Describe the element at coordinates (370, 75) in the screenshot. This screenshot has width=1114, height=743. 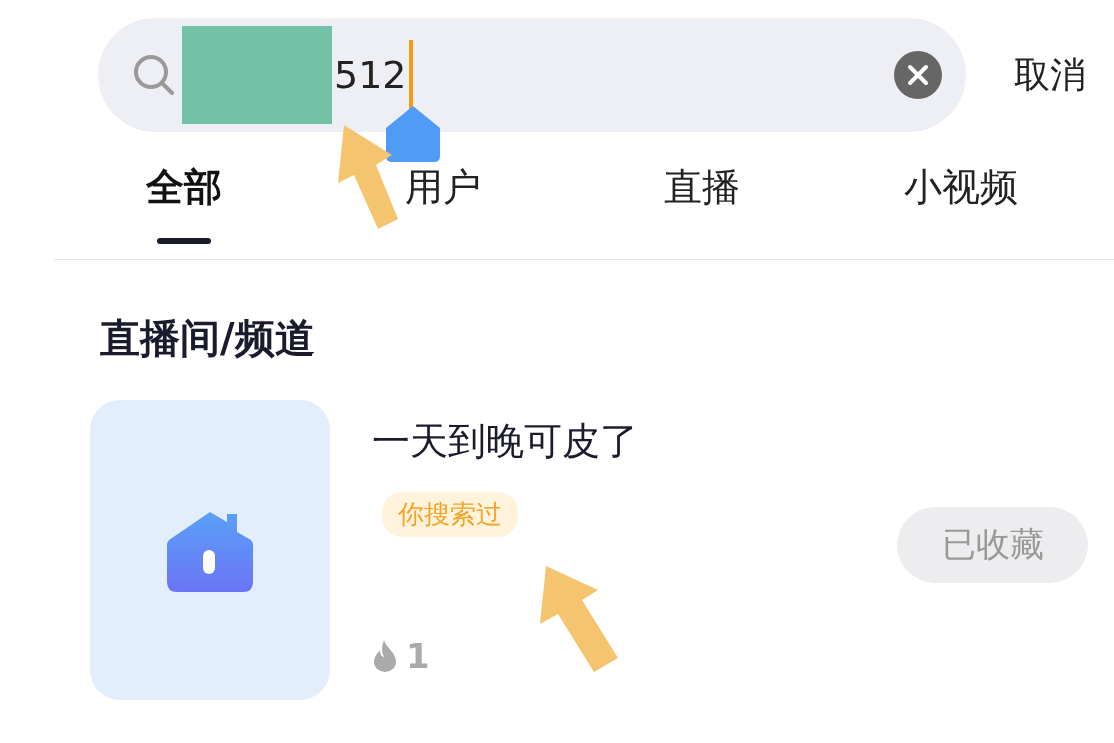
I see `search-text: 512` at that location.